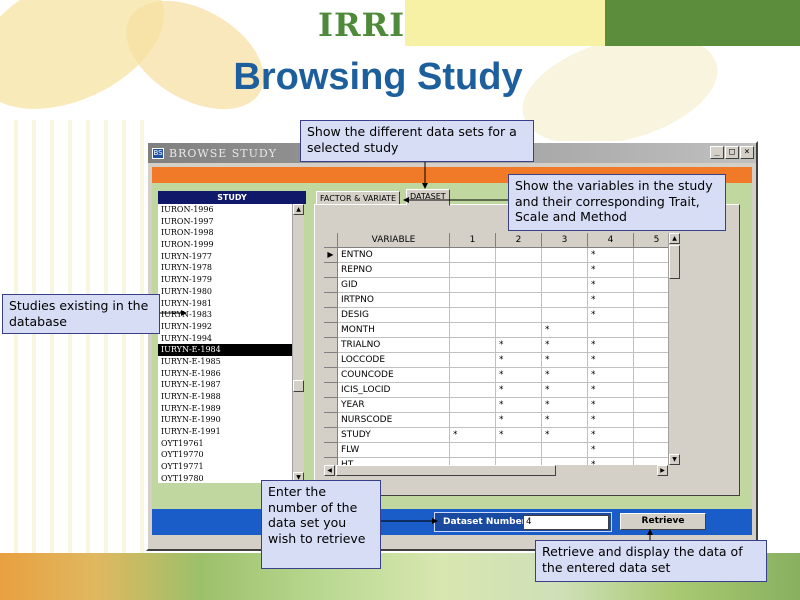  What do you see at coordinates (394, 270) in the screenshot?
I see `variable-name-cell: REPNO` at bounding box center [394, 270].